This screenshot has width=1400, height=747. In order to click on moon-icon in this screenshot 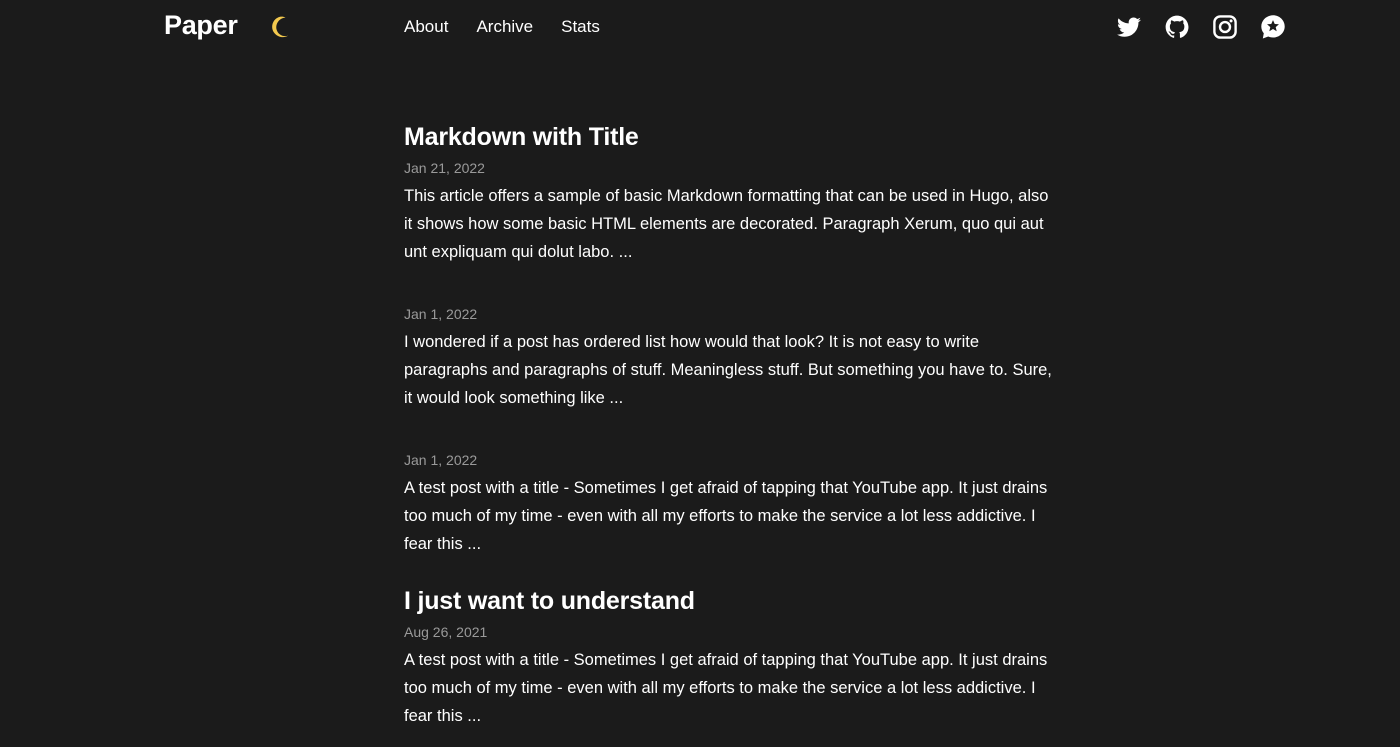, I will do `click(280, 27)`.